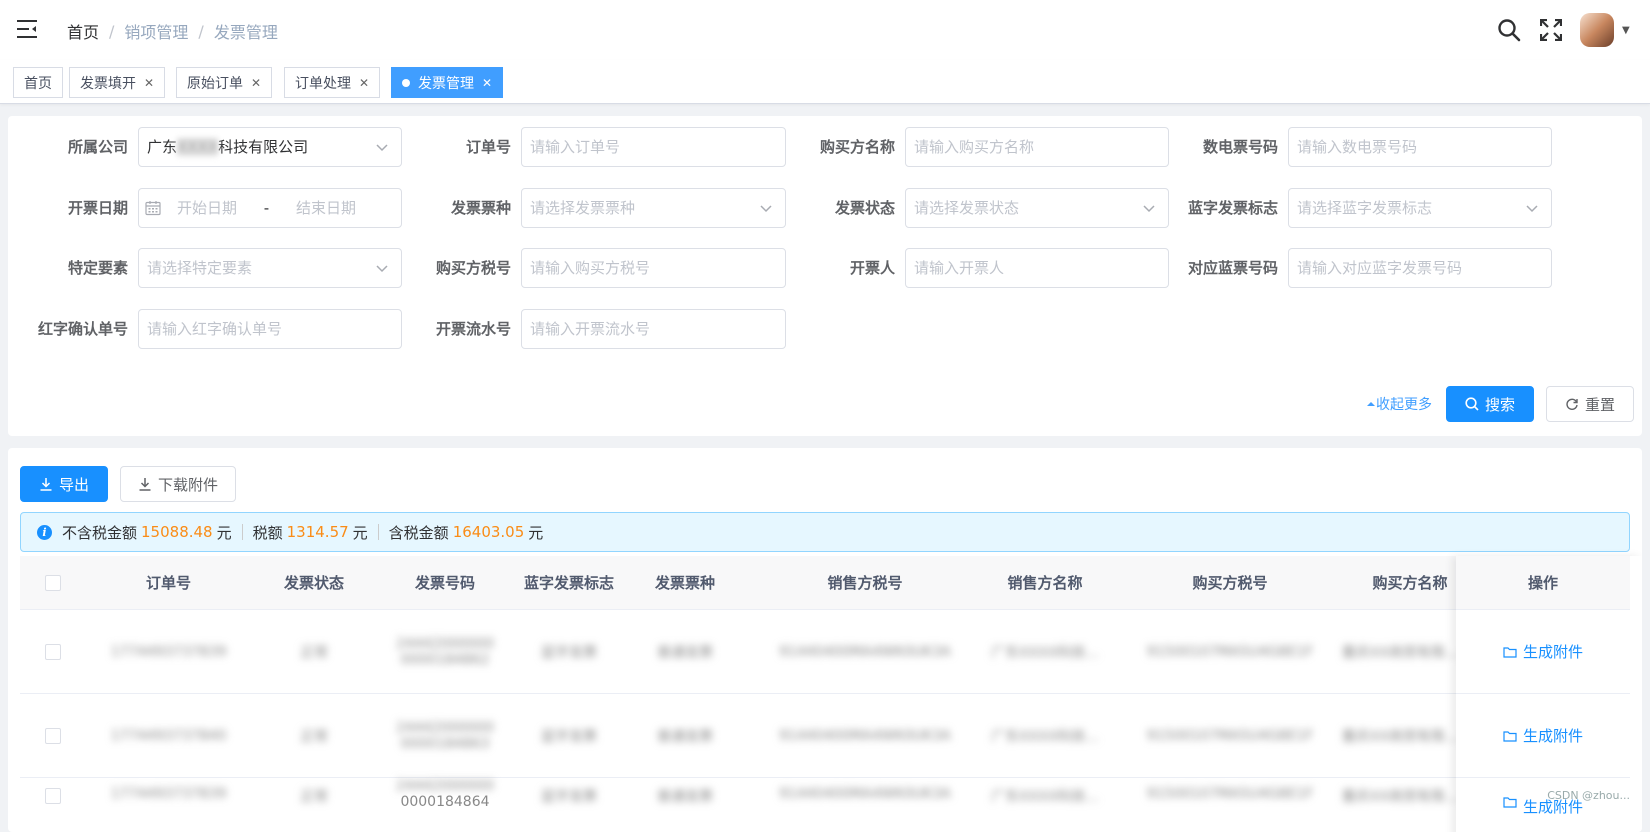  What do you see at coordinates (82, 329) in the screenshot?
I see `red-confirm-no-label: 红字确认单号` at bounding box center [82, 329].